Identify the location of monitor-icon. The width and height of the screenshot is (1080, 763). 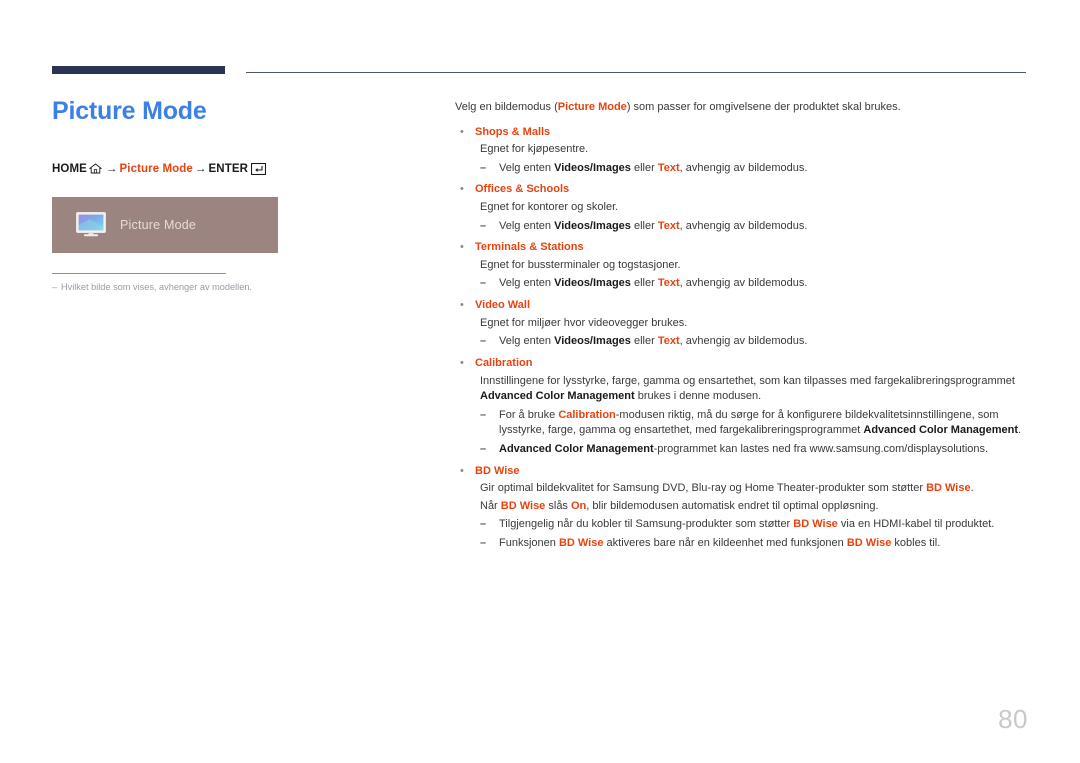
(91, 224).